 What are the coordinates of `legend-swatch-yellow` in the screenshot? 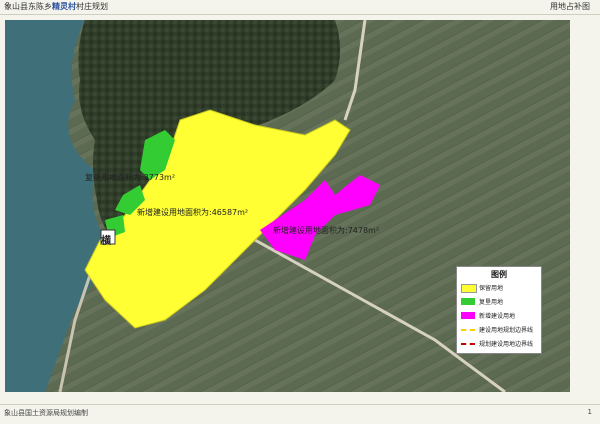 It's located at (469, 288).